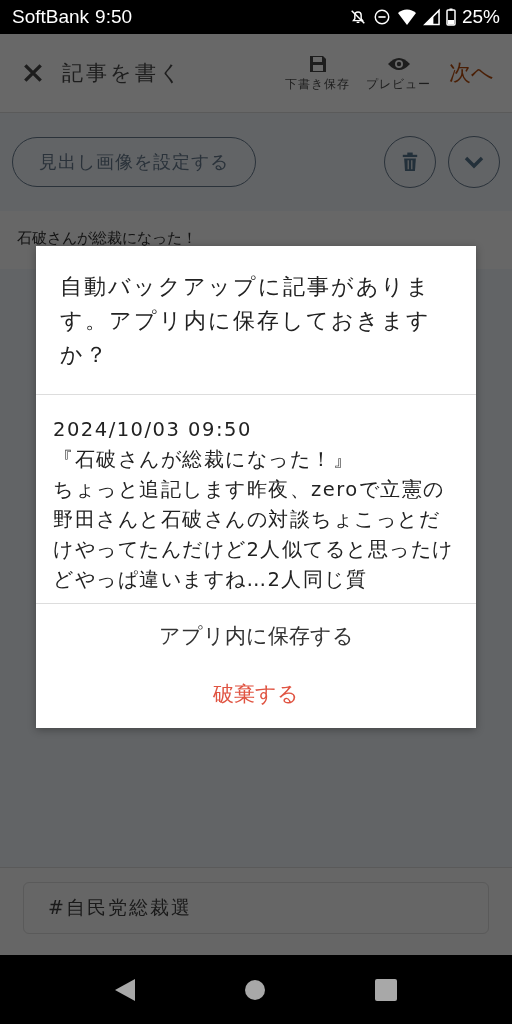 The image size is (512, 1024). Describe the element at coordinates (256, 694) in the screenshot. I see `discard-button: 破棄する` at that location.